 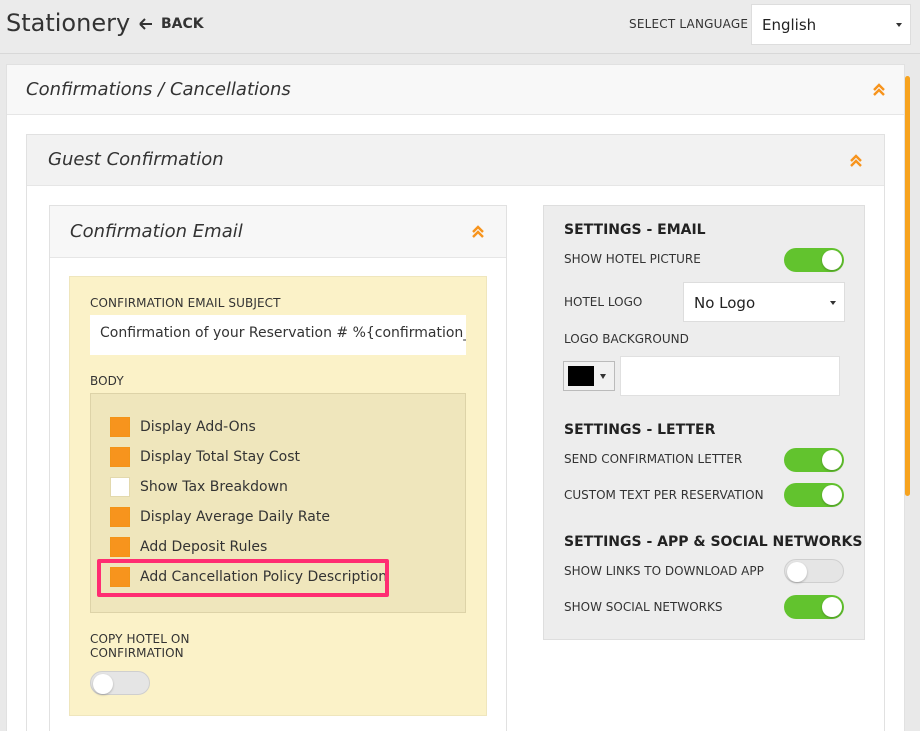 I want to click on show-social-toggle, so click(x=814, y=607).